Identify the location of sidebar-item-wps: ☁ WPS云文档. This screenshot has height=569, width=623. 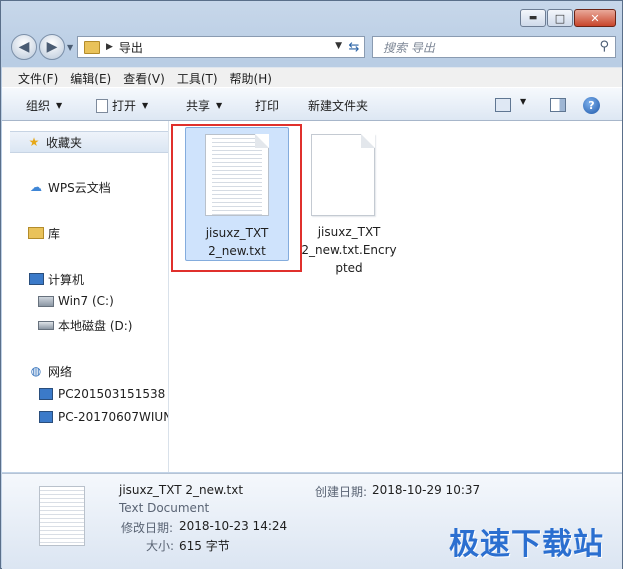
(69, 187).